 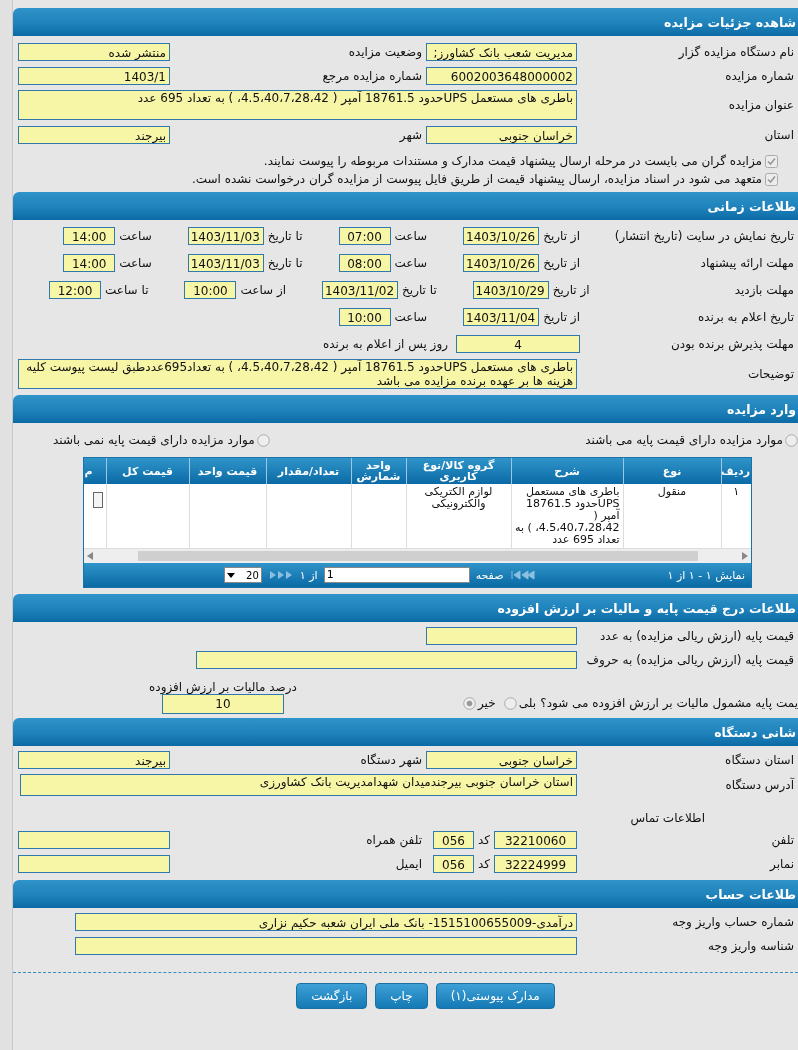 What do you see at coordinates (759, 76) in the screenshot?
I see `field-label: شماره مزایده` at bounding box center [759, 76].